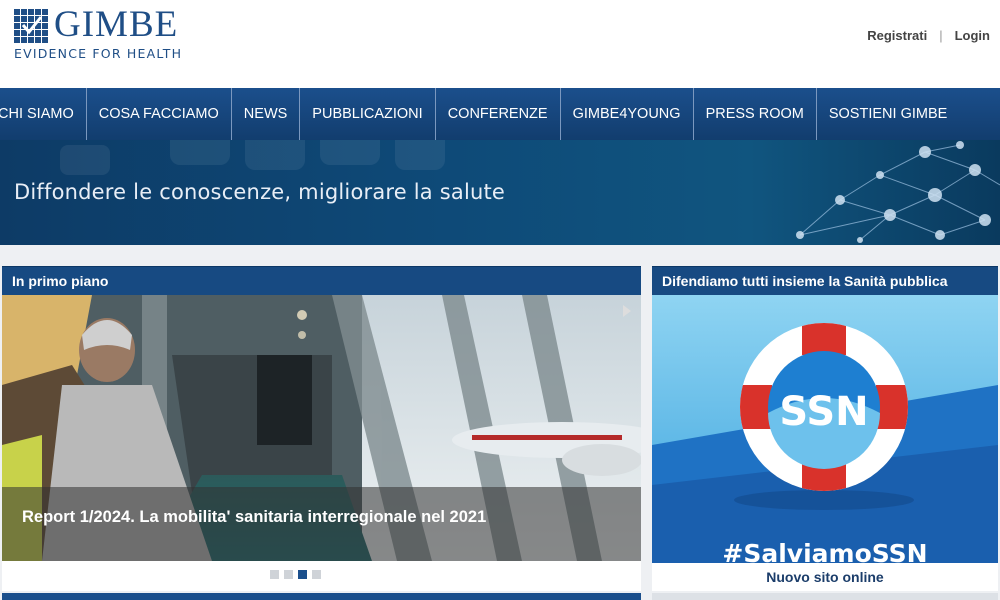 The width and height of the screenshot is (1000, 600). What do you see at coordinates (823, 412) in the screenshot?
I see `lifebuoy-label: SSN` at bounding box center [823, 412].